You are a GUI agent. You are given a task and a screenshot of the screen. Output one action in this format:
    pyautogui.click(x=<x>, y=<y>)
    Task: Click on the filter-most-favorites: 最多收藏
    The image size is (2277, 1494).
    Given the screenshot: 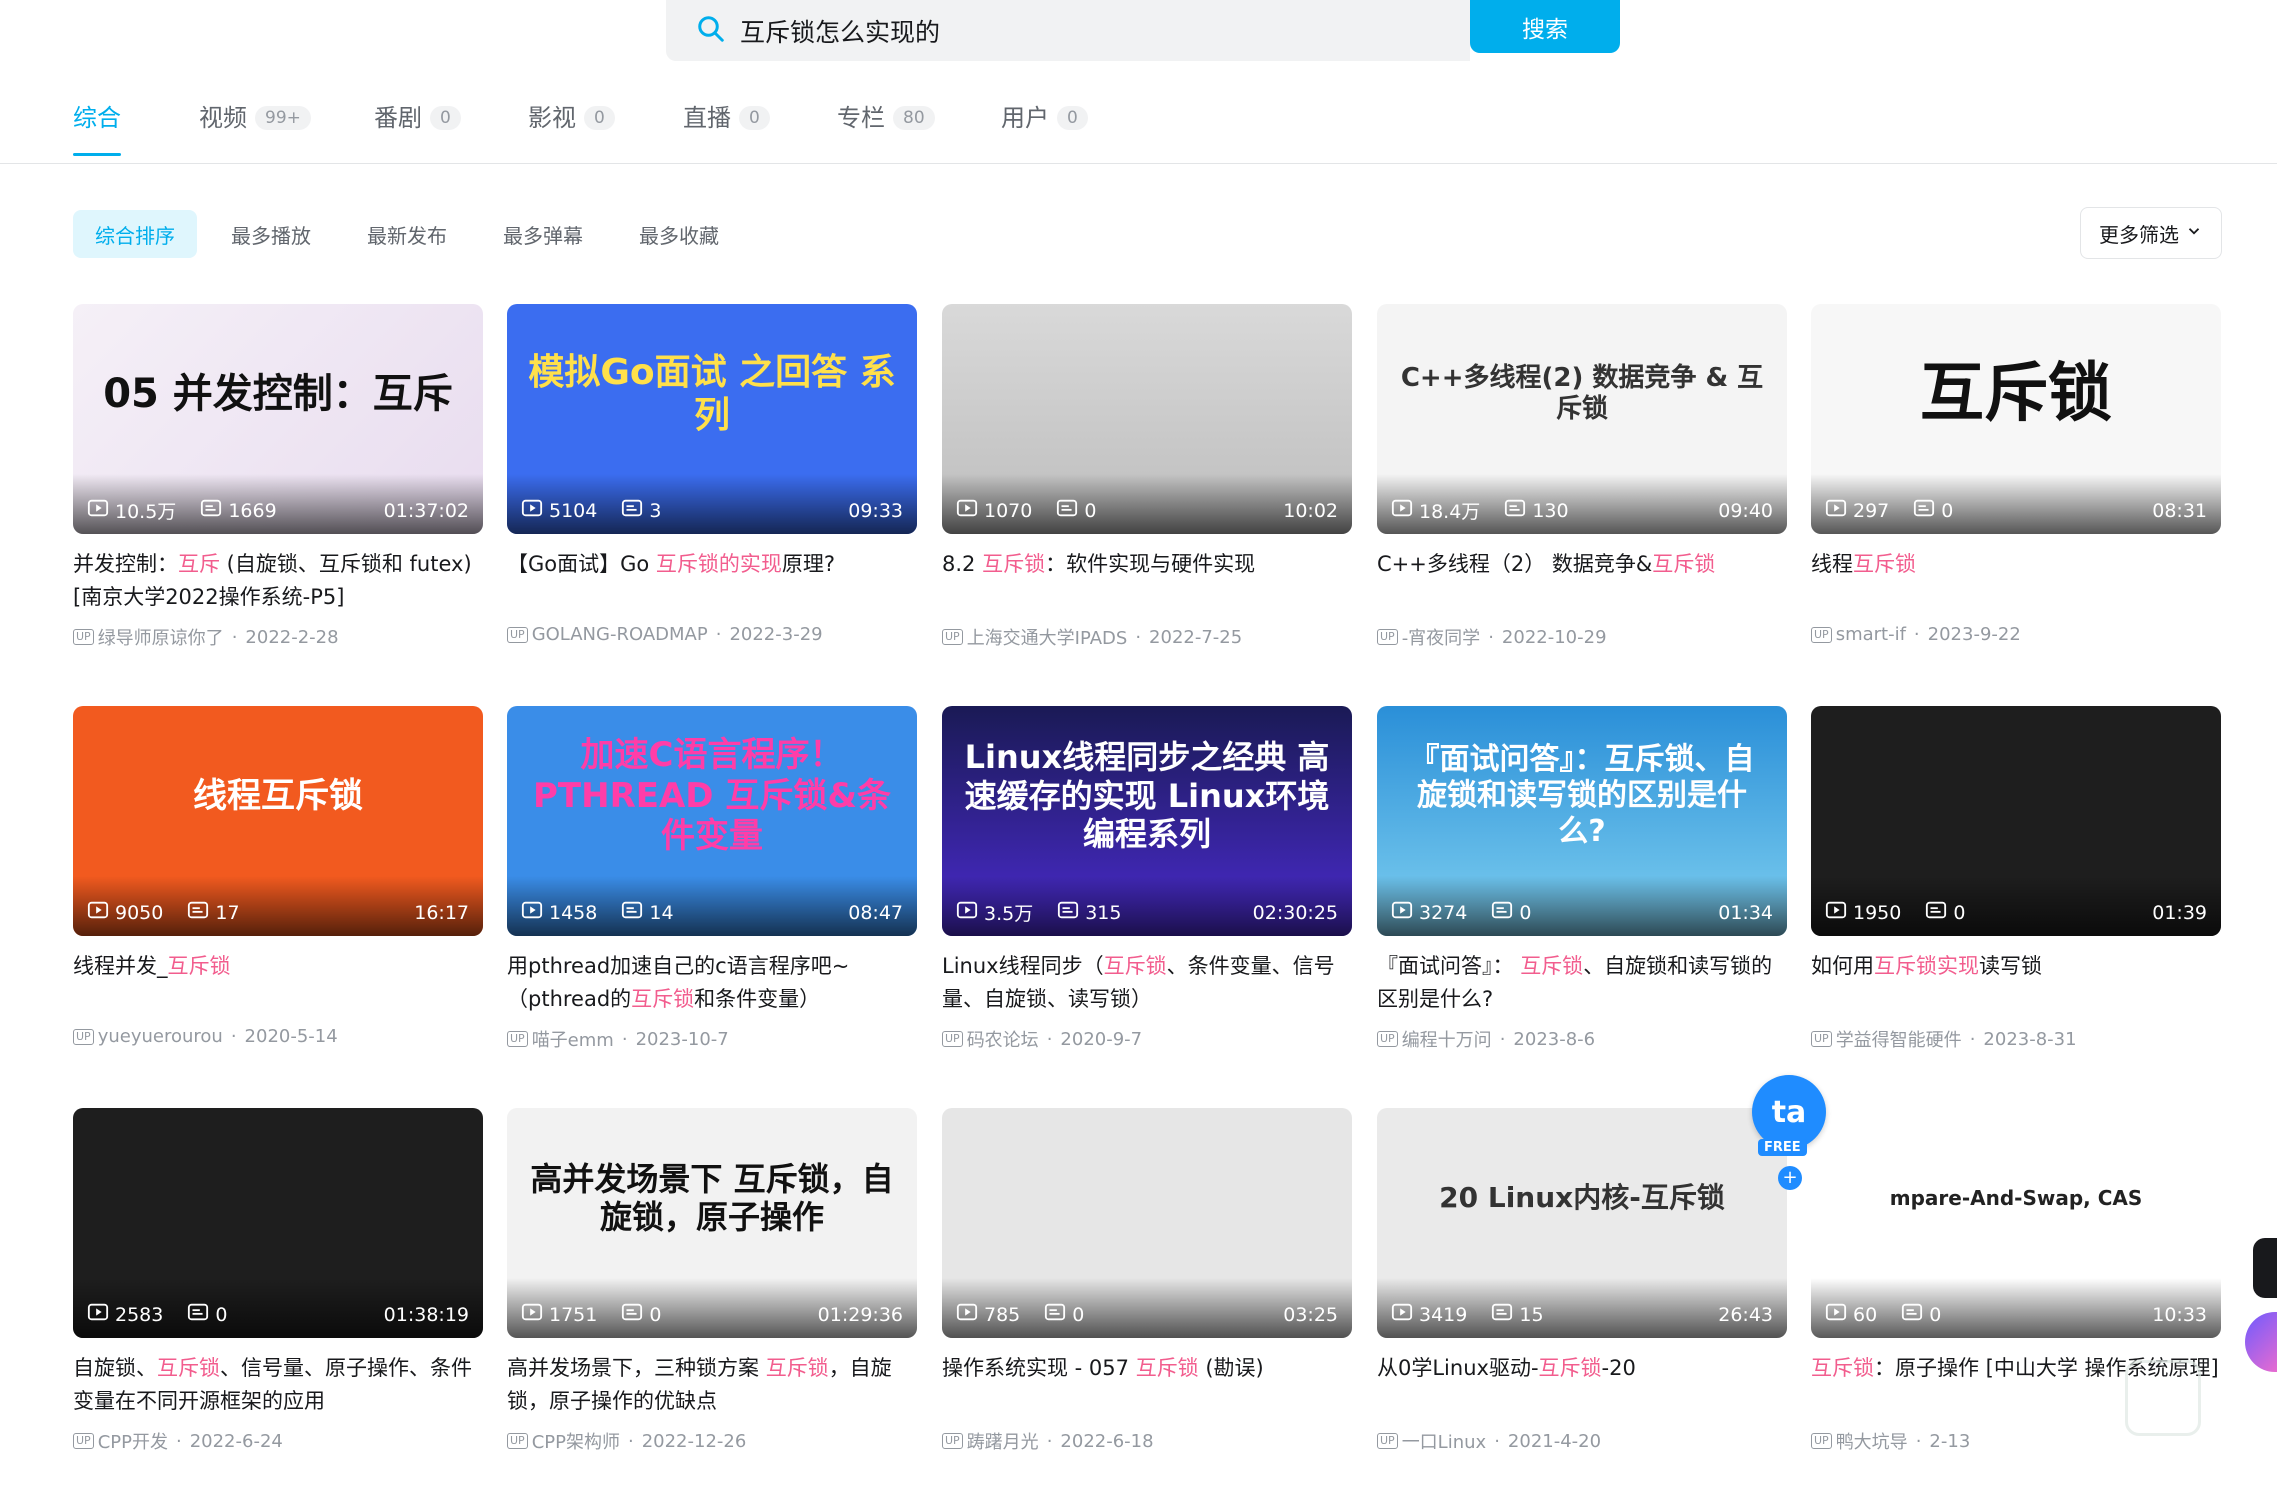 What is the action you would take?
    pyautogui.click(x=679, y=234)
    